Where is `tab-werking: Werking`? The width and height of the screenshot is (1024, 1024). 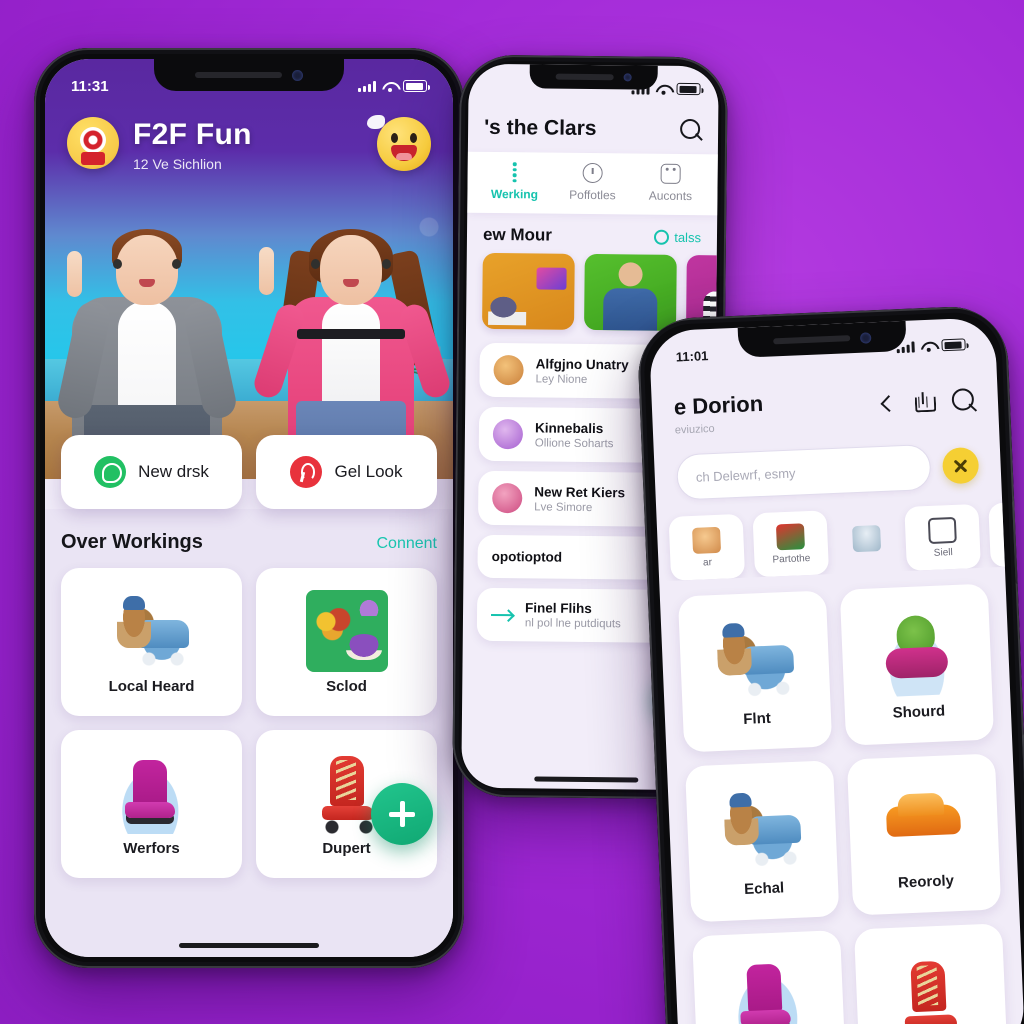 tab-werking: Werking is located at coordinates (514, 182).